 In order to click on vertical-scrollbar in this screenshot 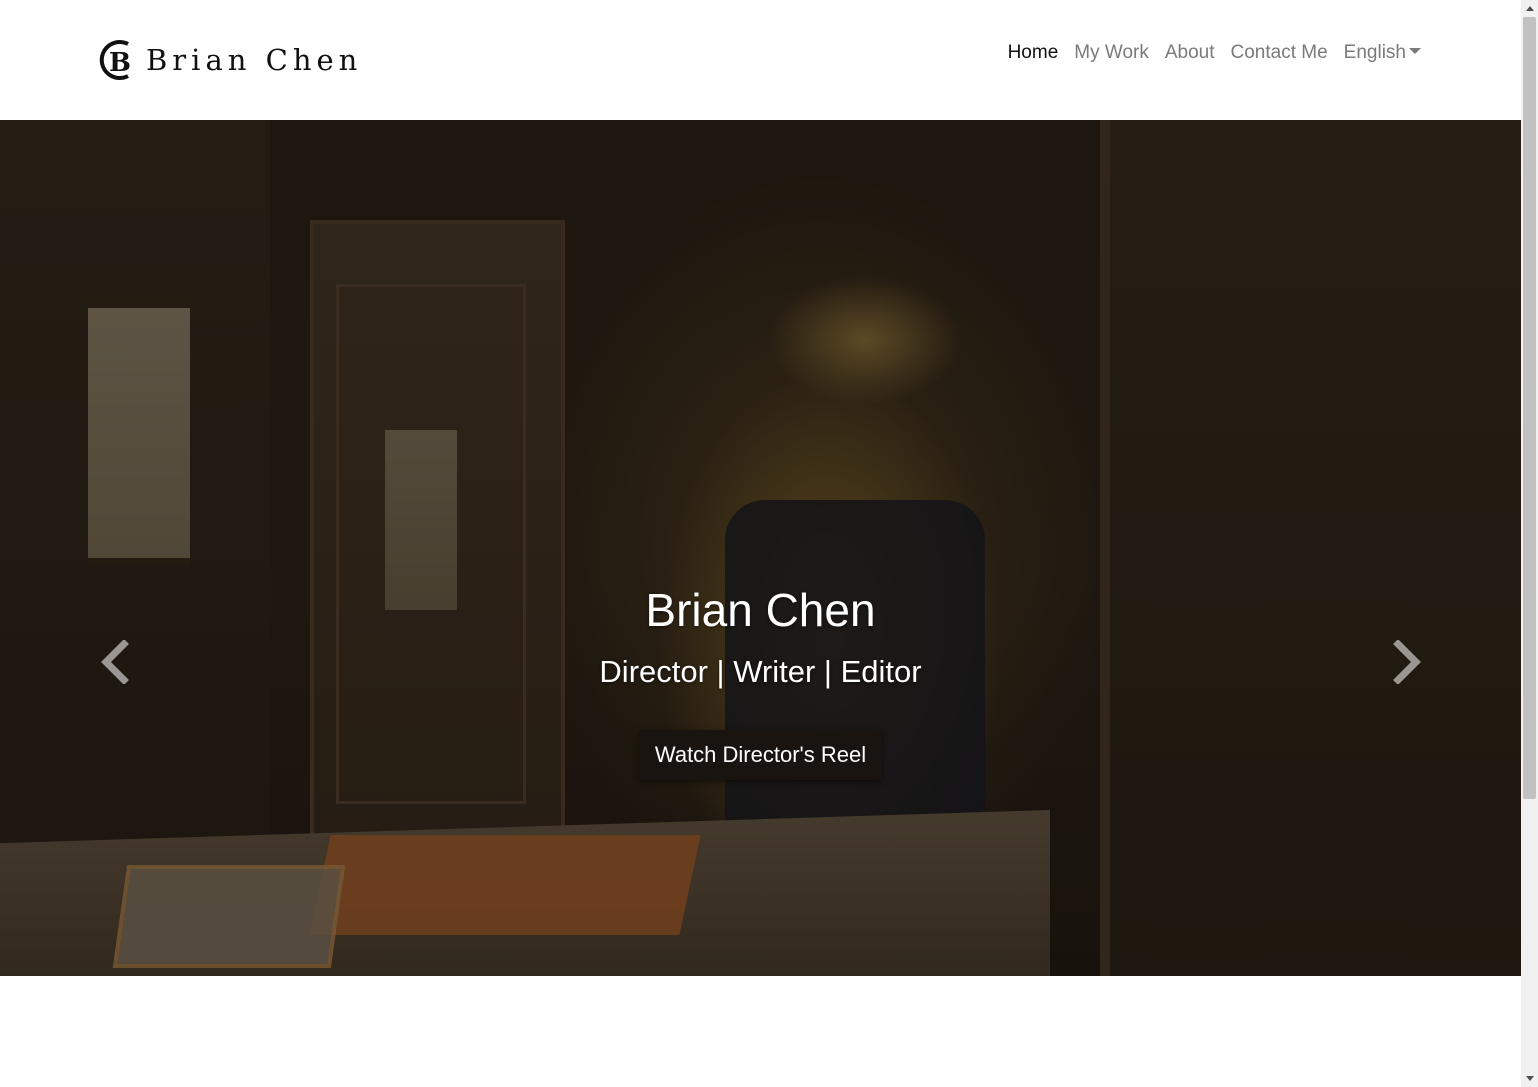, I will do `click(1529, 543)`.